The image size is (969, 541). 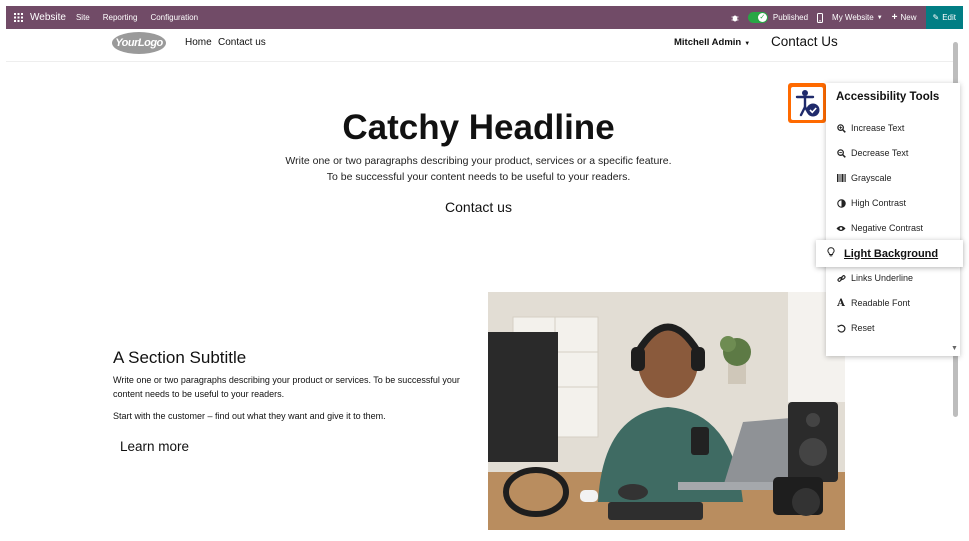 What do you see at coordinates (949, 17) in the screenshot?
I see `edit-label: Edit` at bounding box center [949, 17].